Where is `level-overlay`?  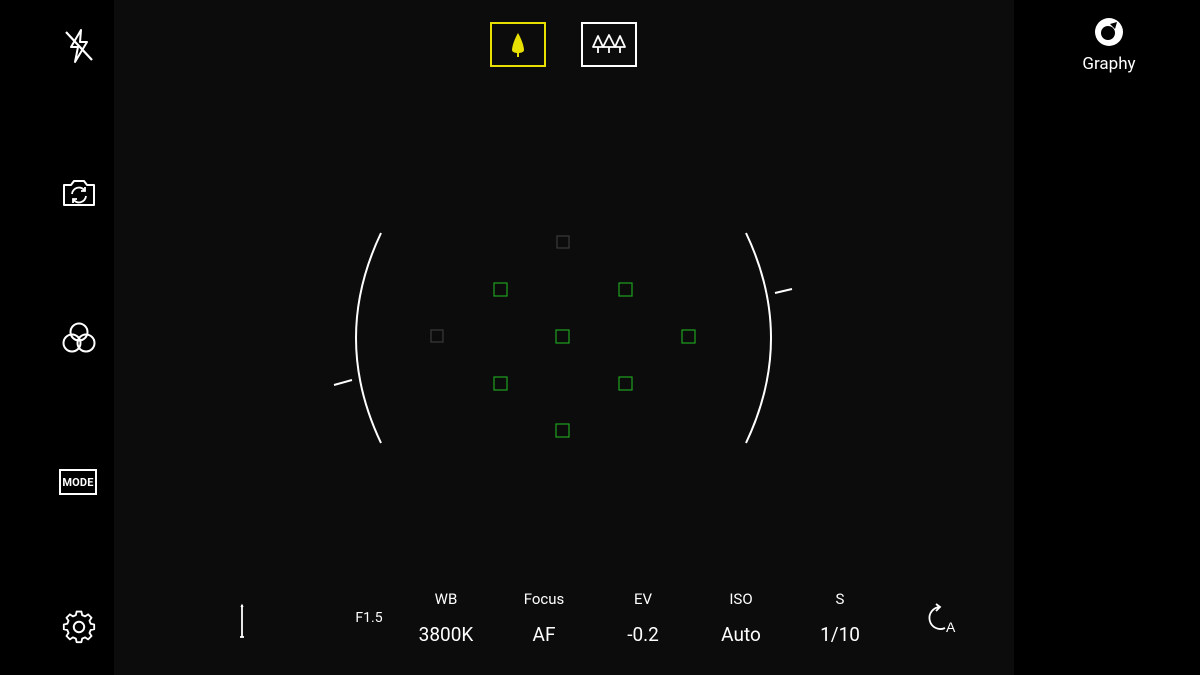
level-overlay is located at coordinates (563, 338).